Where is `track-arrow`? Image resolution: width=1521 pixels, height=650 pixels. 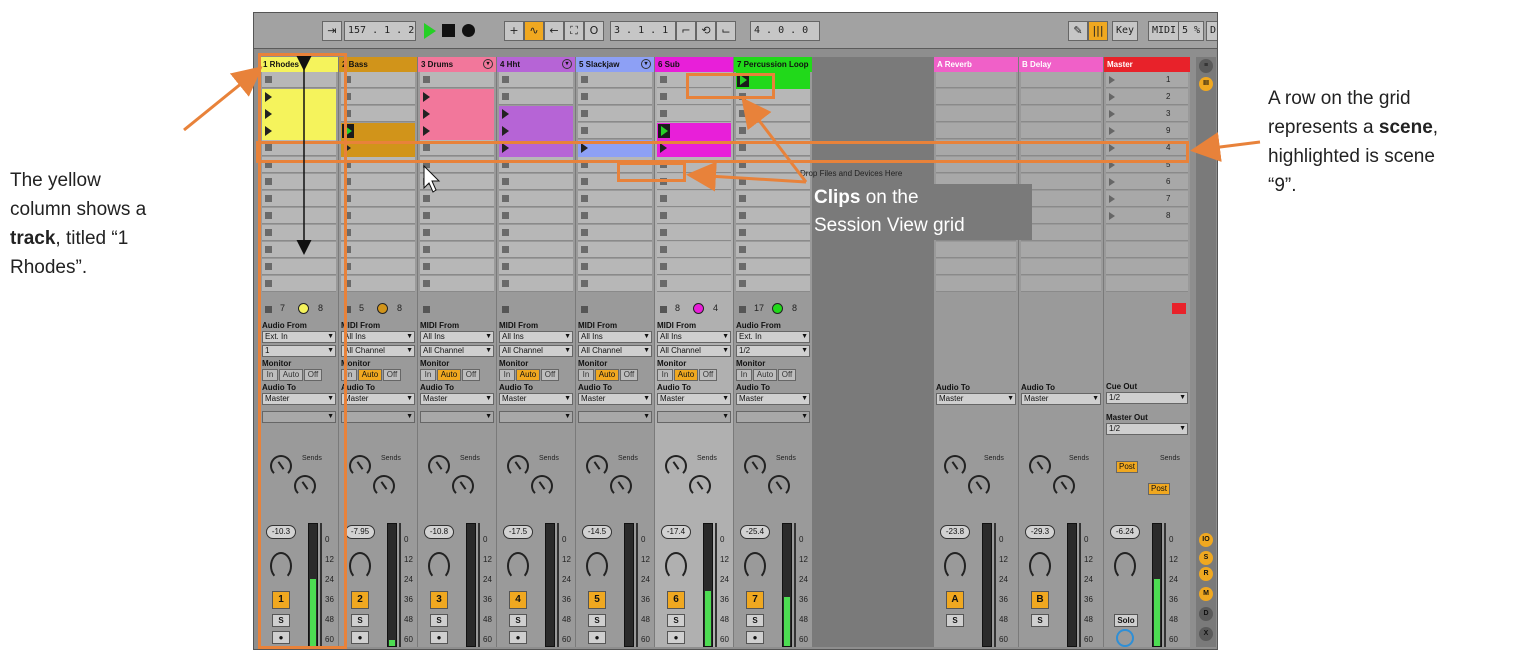
track-arrow is located at coordinates (223, 99).